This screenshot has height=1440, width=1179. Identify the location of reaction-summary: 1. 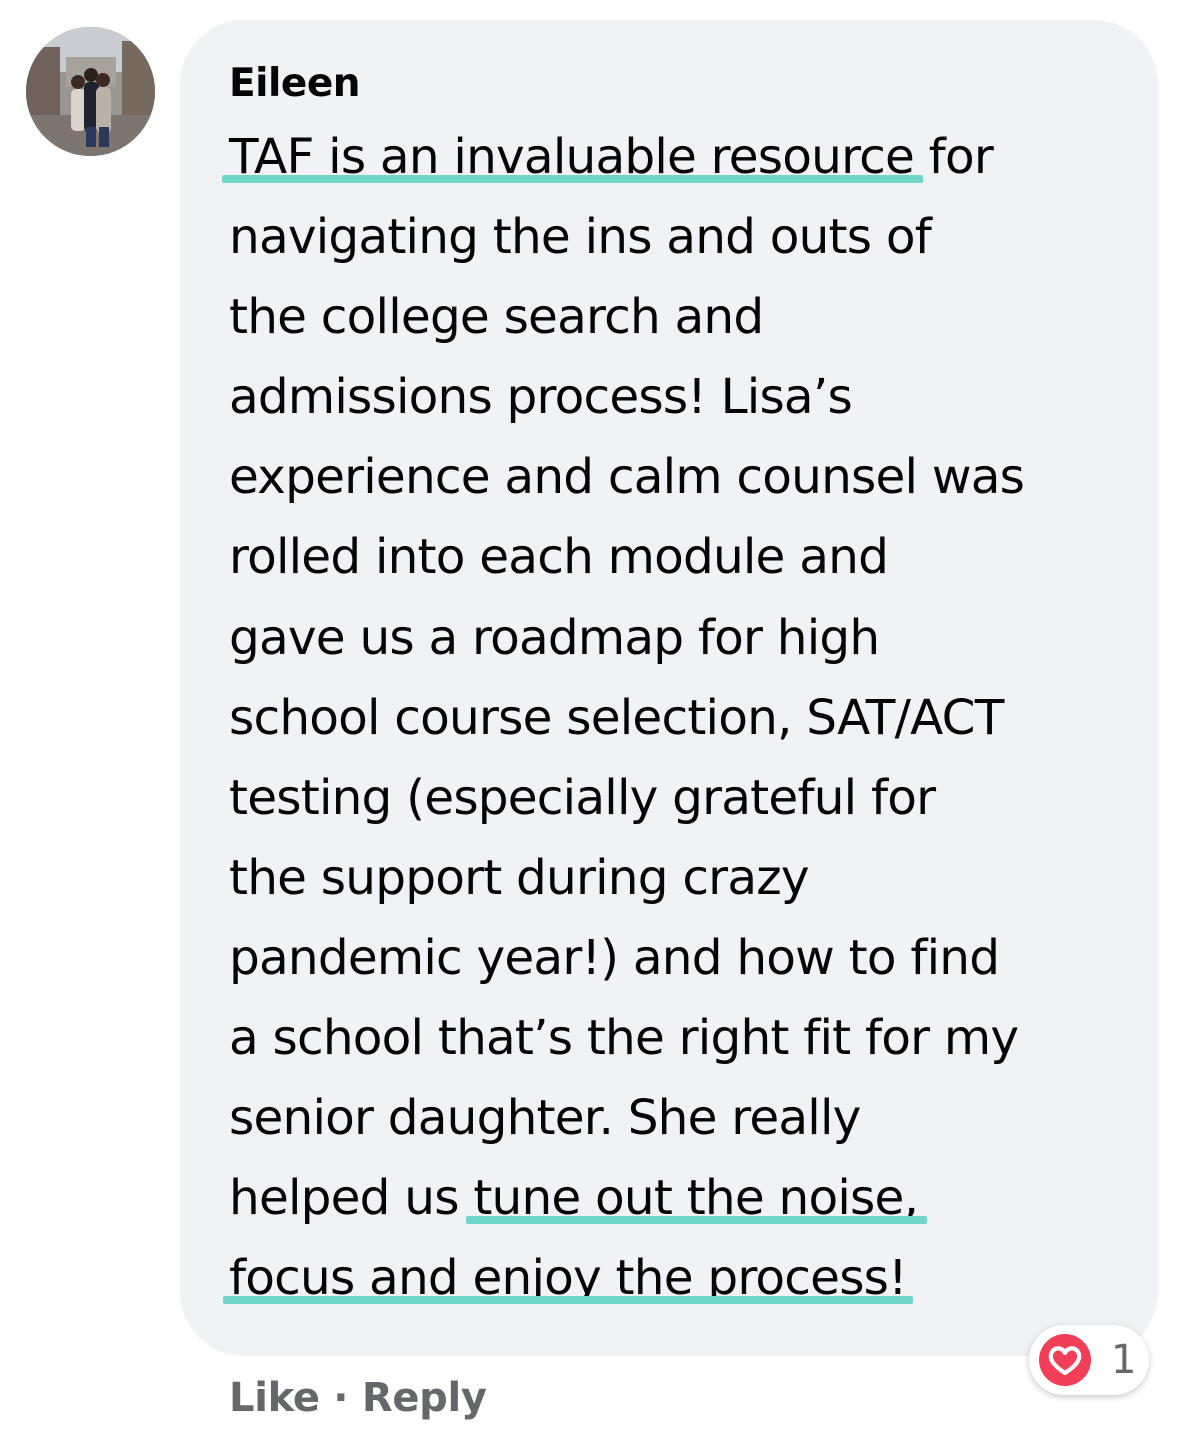
(1089, 1360).